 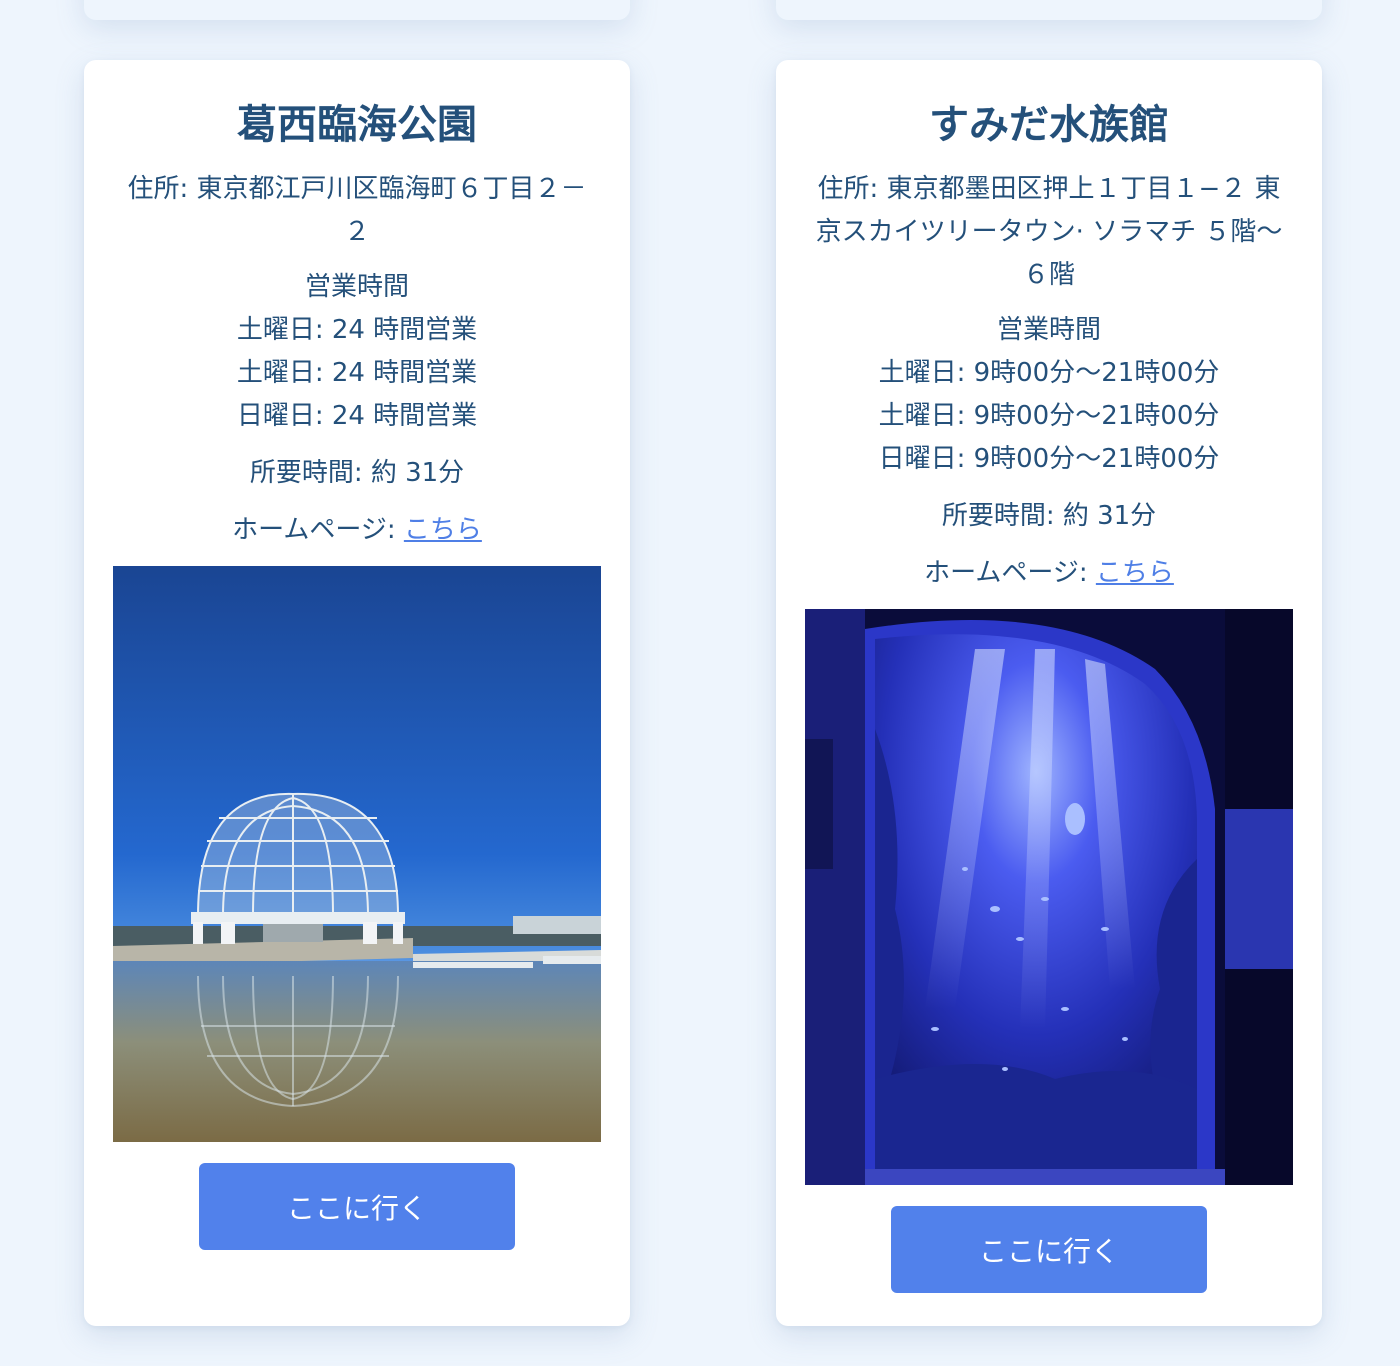 What do you see at coordinates (1049, 125) in the screenshot?
I see `card-title: すみだ水族館` at bounding box center [1049, 125].